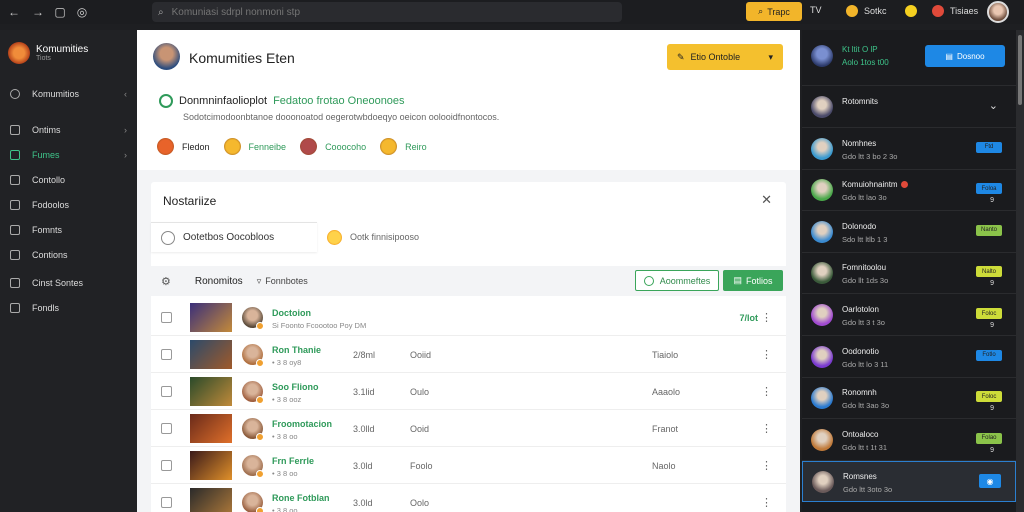 This screenshot has height=512, width=1024. I want to click on row-name: Doctoion, so click(291, 313).